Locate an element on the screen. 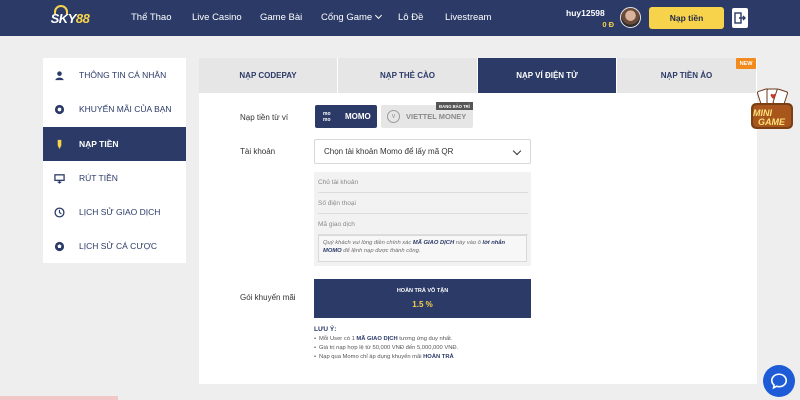  tab-card: NẠP THẺ CÀO is located at coordinates (408, 75).